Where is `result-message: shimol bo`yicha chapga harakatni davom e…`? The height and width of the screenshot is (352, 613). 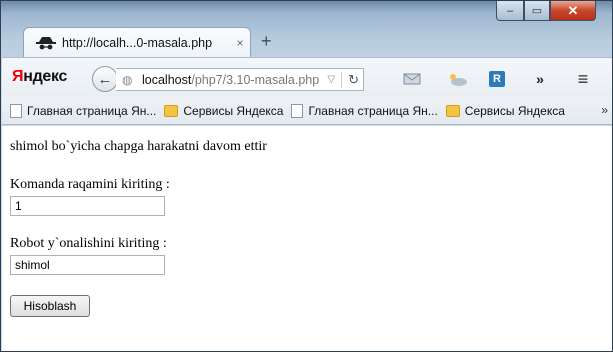 result-message: shimol bo`yicha chapga harakatni davom e… is located at coordinates (138, 146).